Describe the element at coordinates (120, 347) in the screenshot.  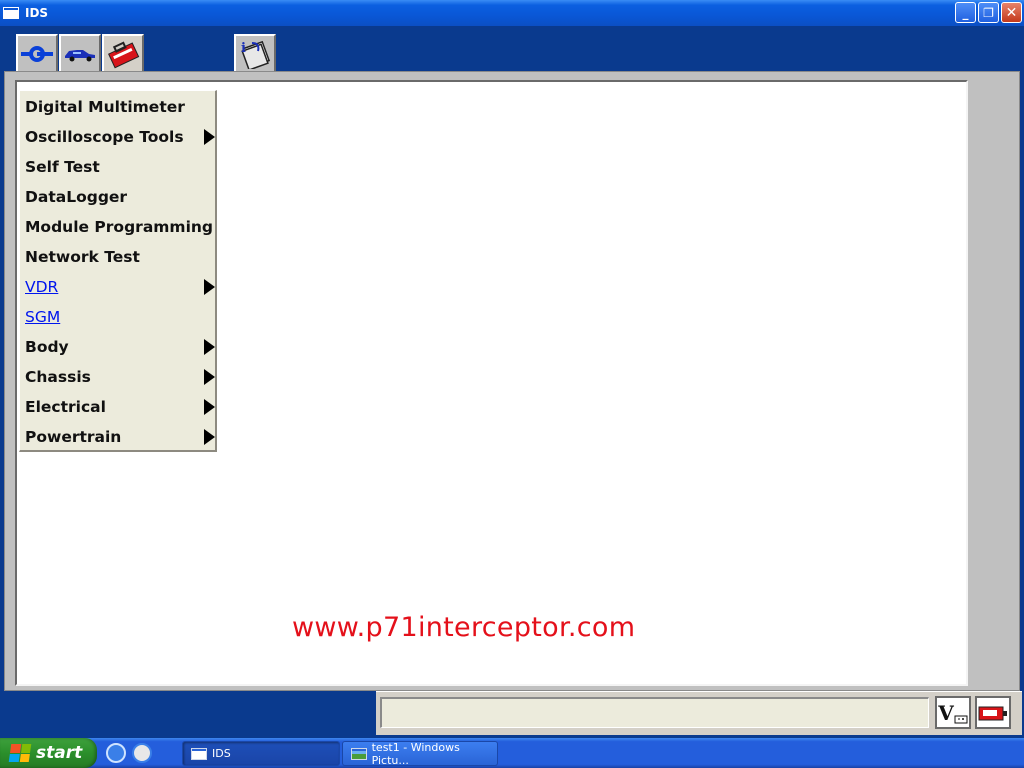
I see `menu-item-body: Body` at that location.